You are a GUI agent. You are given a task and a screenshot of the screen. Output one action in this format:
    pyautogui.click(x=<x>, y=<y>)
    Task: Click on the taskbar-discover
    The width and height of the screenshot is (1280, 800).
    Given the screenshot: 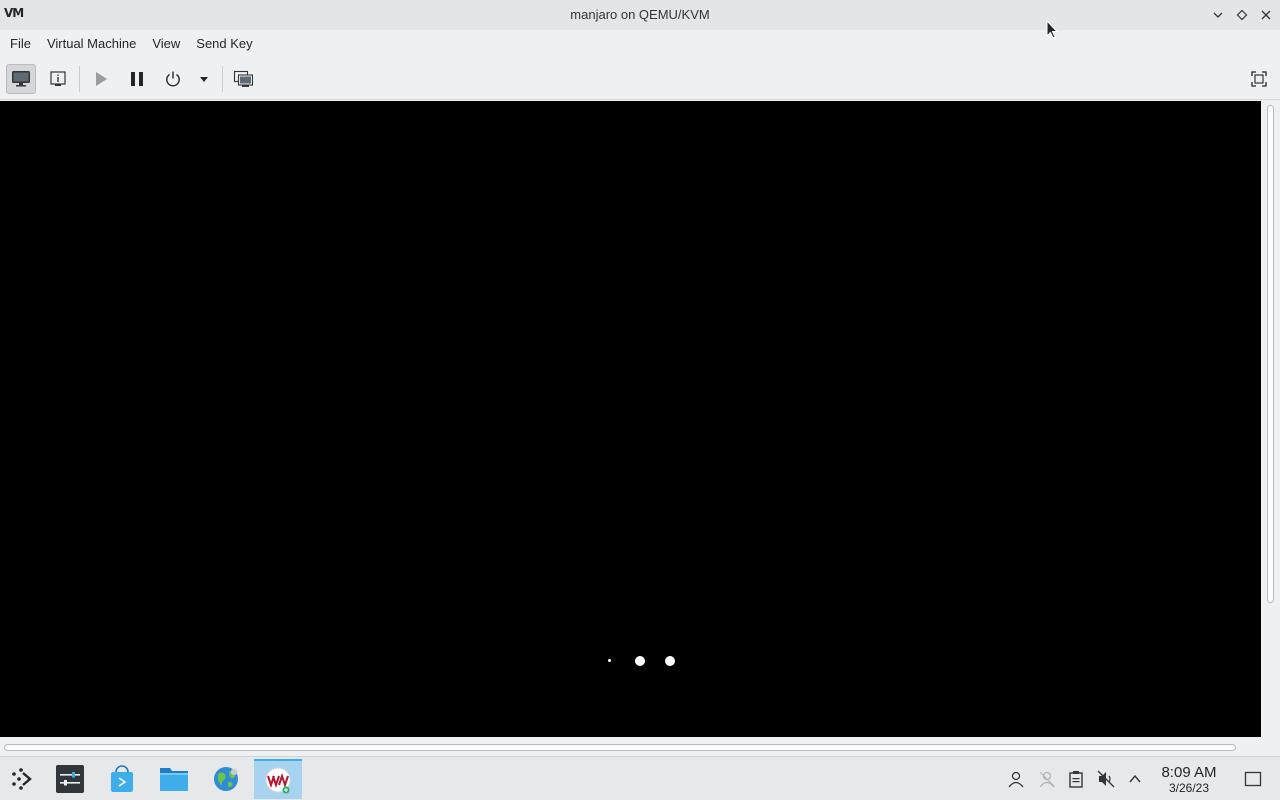 What is the action you would take?
    pyautogui.click(x=122, y=779)
    